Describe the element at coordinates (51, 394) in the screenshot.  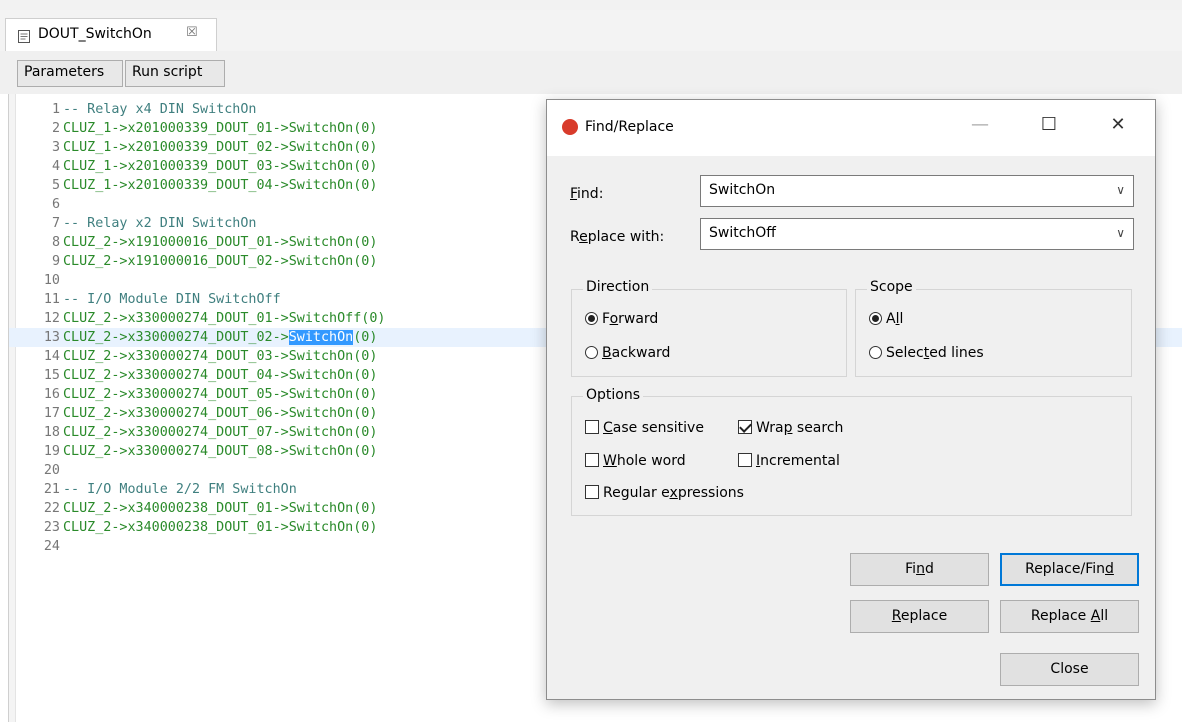
I see `line-number: 16` at that location.